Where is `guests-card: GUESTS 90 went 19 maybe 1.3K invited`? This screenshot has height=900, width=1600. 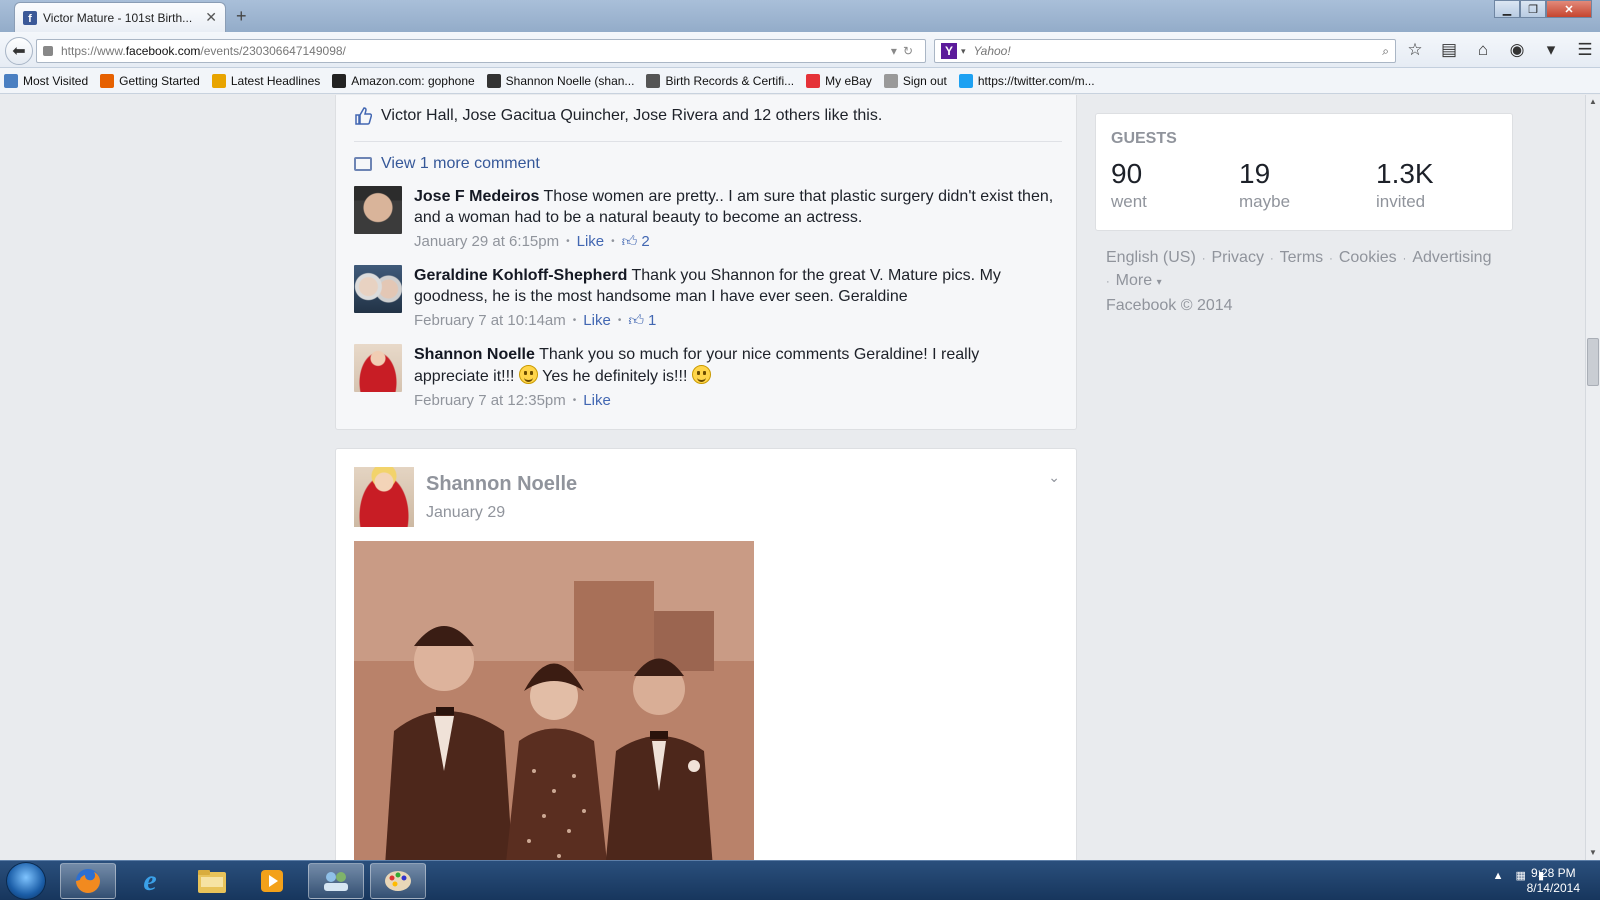
guests-card: GUESTS 90 went 19 maybe 1.3K invited is located at coordinates (1304, 172).